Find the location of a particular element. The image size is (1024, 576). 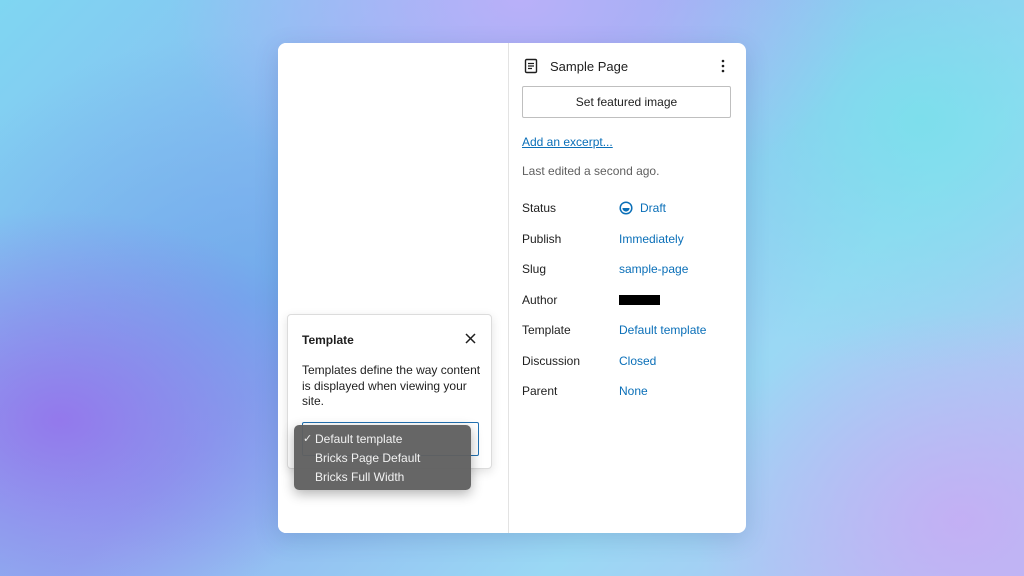

close-icon is located at coordinates (470, 338).